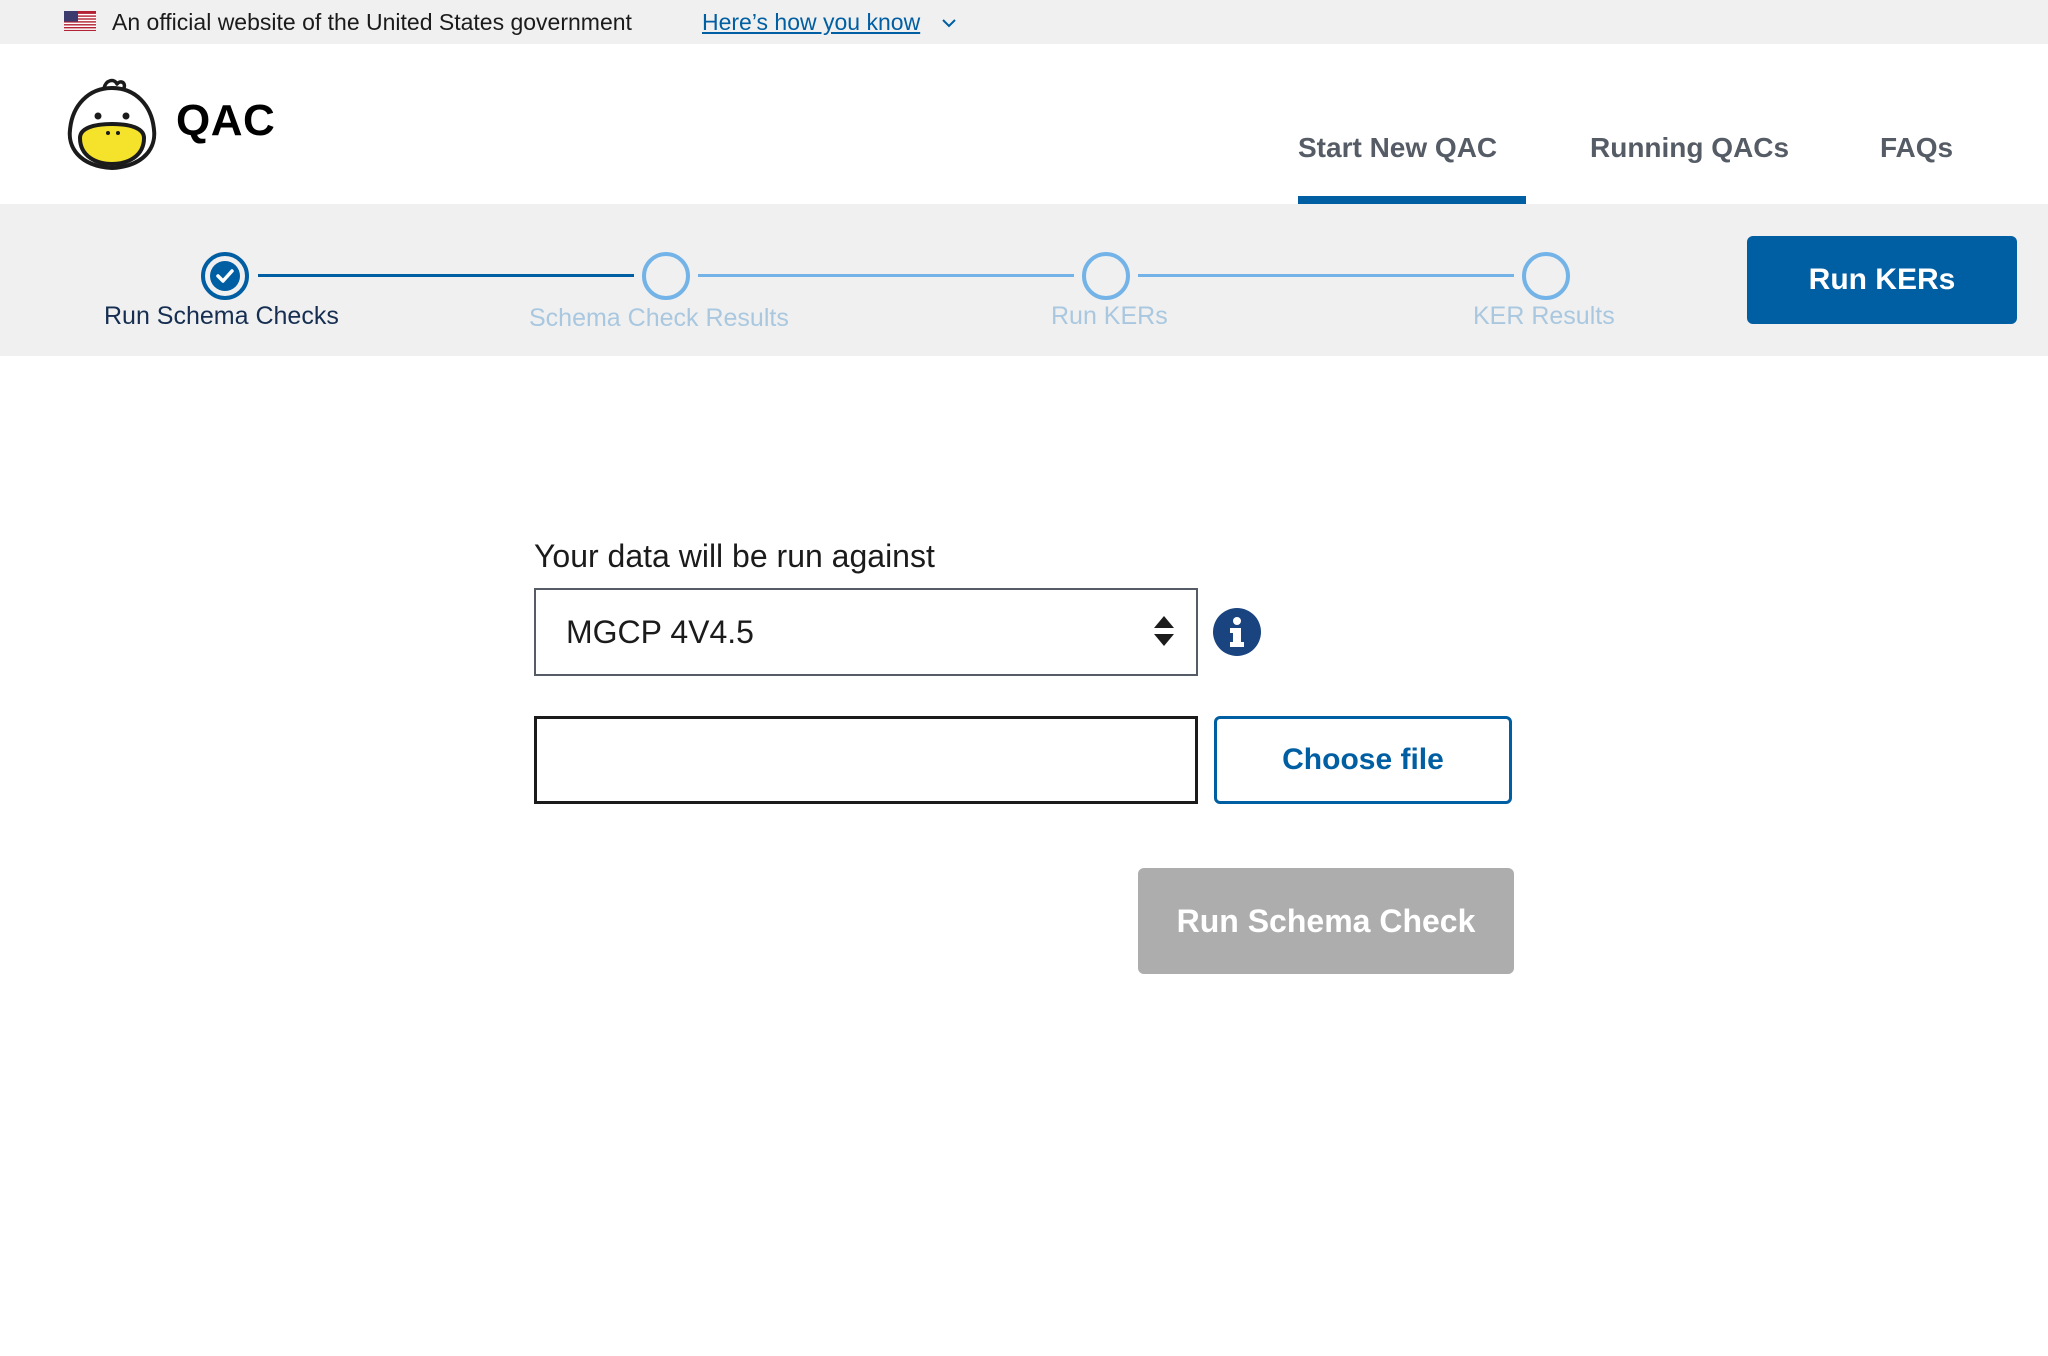 This screenshot has width=2048, height=1356. Describe the element at coordinates (225, 121) in the screenshot. I see `logo-text: QAC` at that location.